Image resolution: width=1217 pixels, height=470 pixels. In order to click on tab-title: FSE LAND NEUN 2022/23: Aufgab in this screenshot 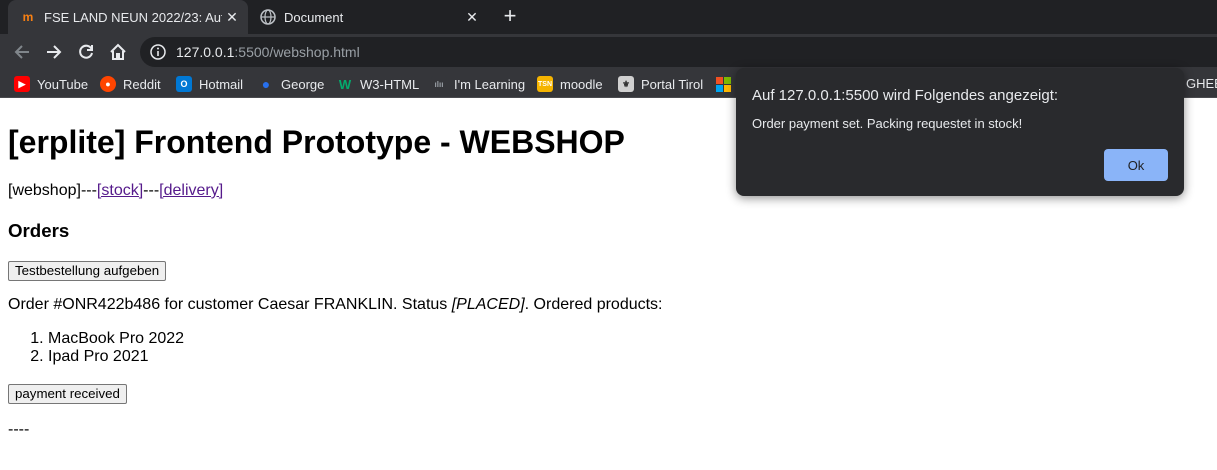, I will do `click(133, 17)`.